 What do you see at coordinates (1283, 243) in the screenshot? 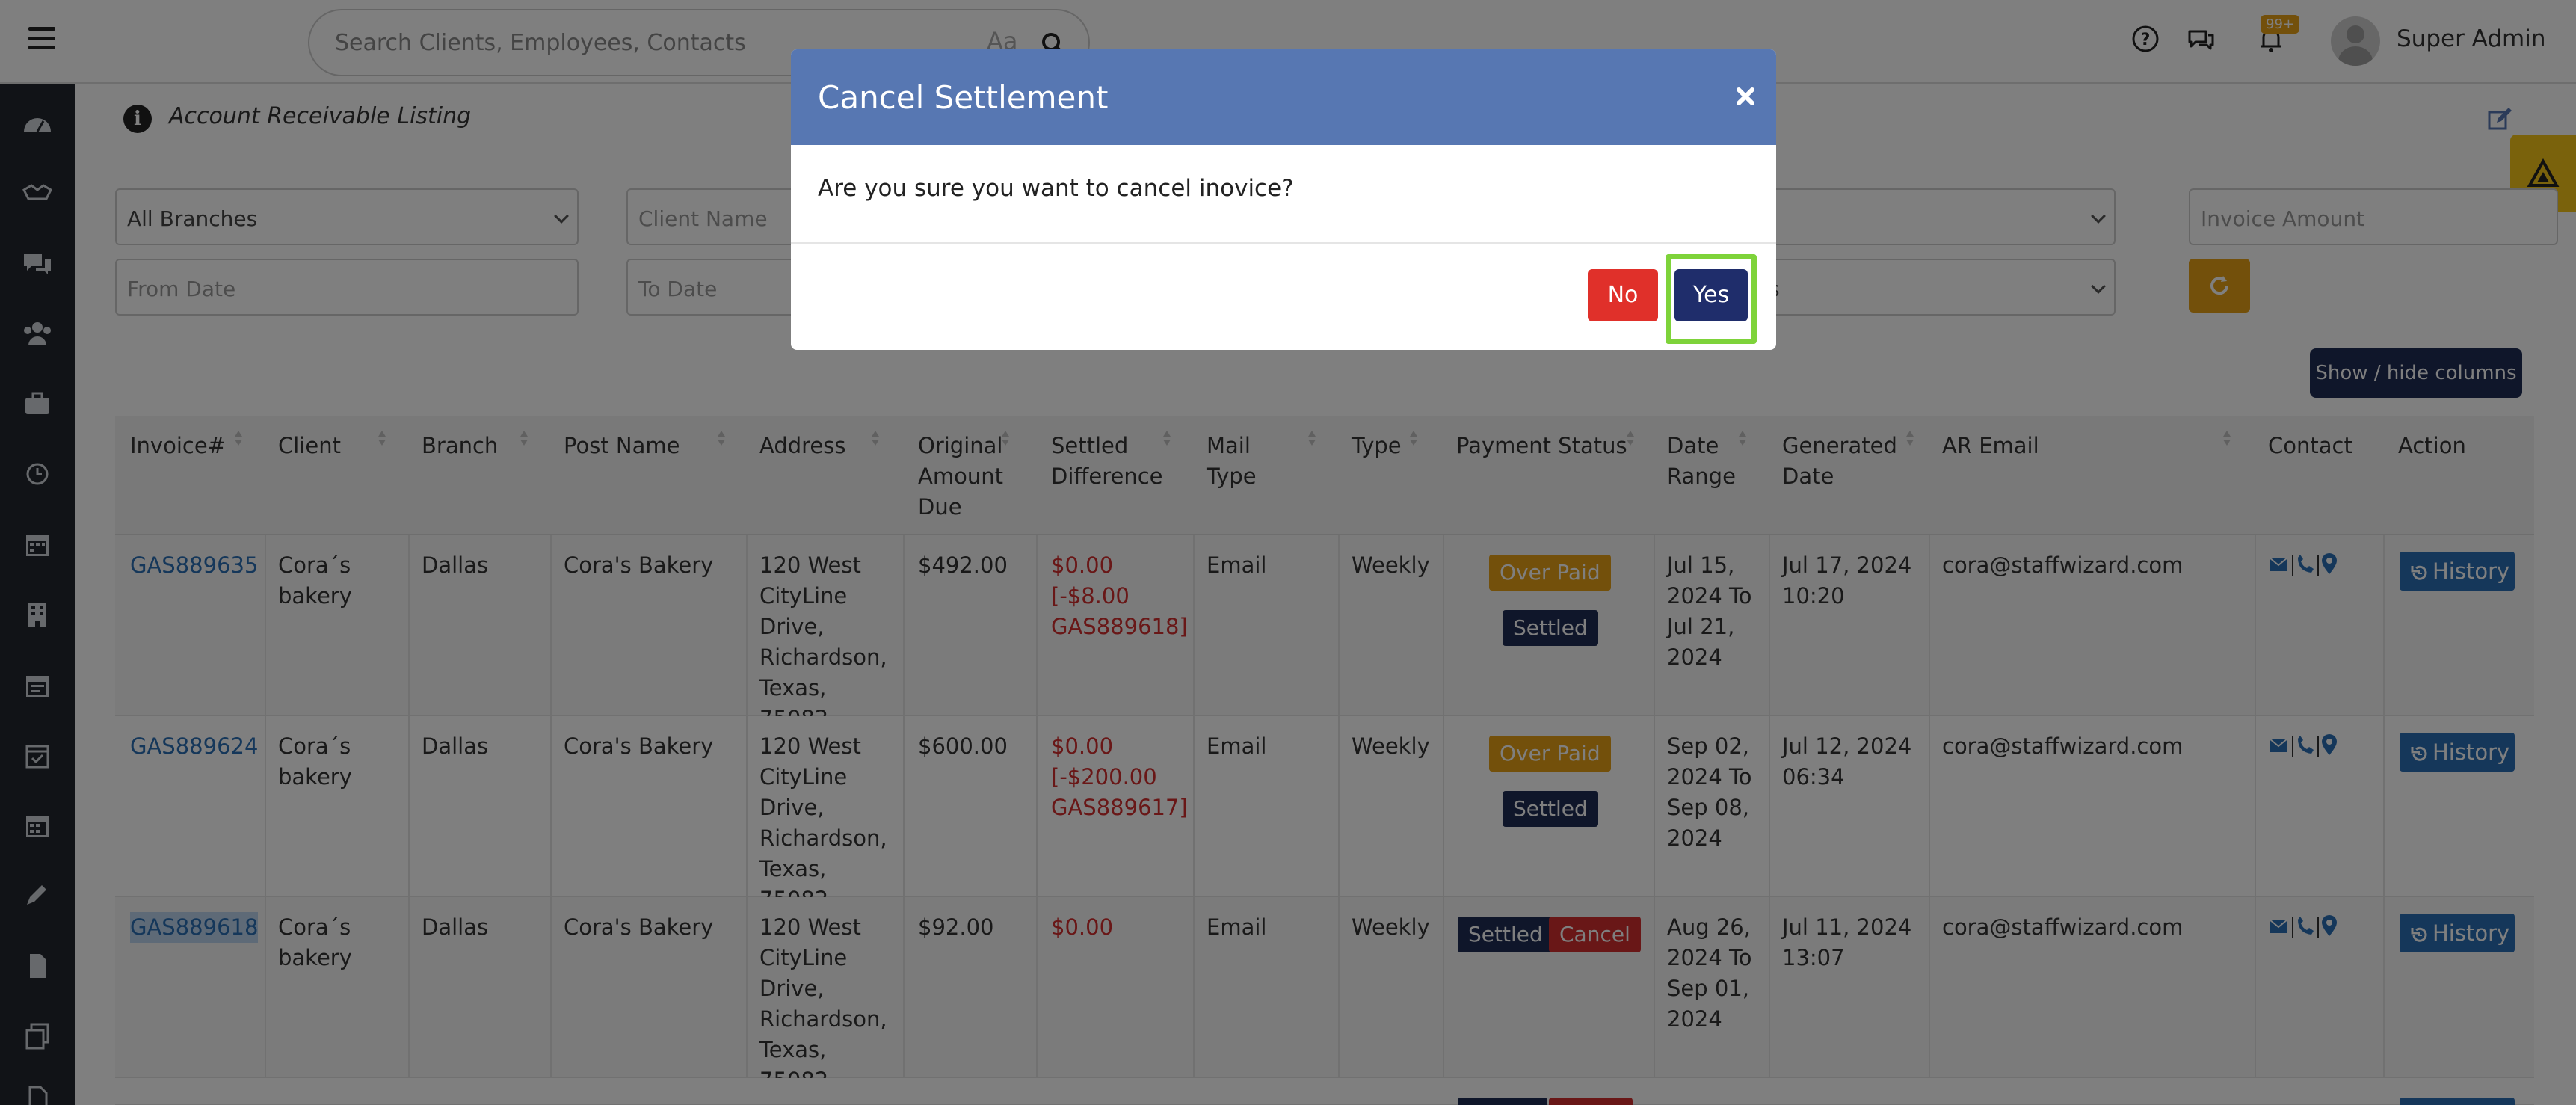
I see `modal-divider` at bounding box center [1283, 243].